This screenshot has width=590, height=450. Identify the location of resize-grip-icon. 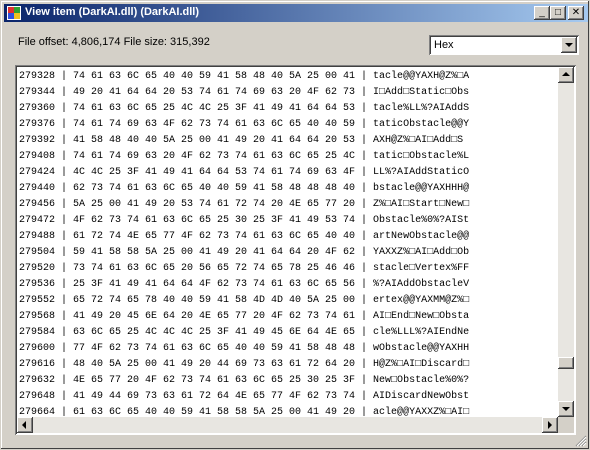
(581, 441).